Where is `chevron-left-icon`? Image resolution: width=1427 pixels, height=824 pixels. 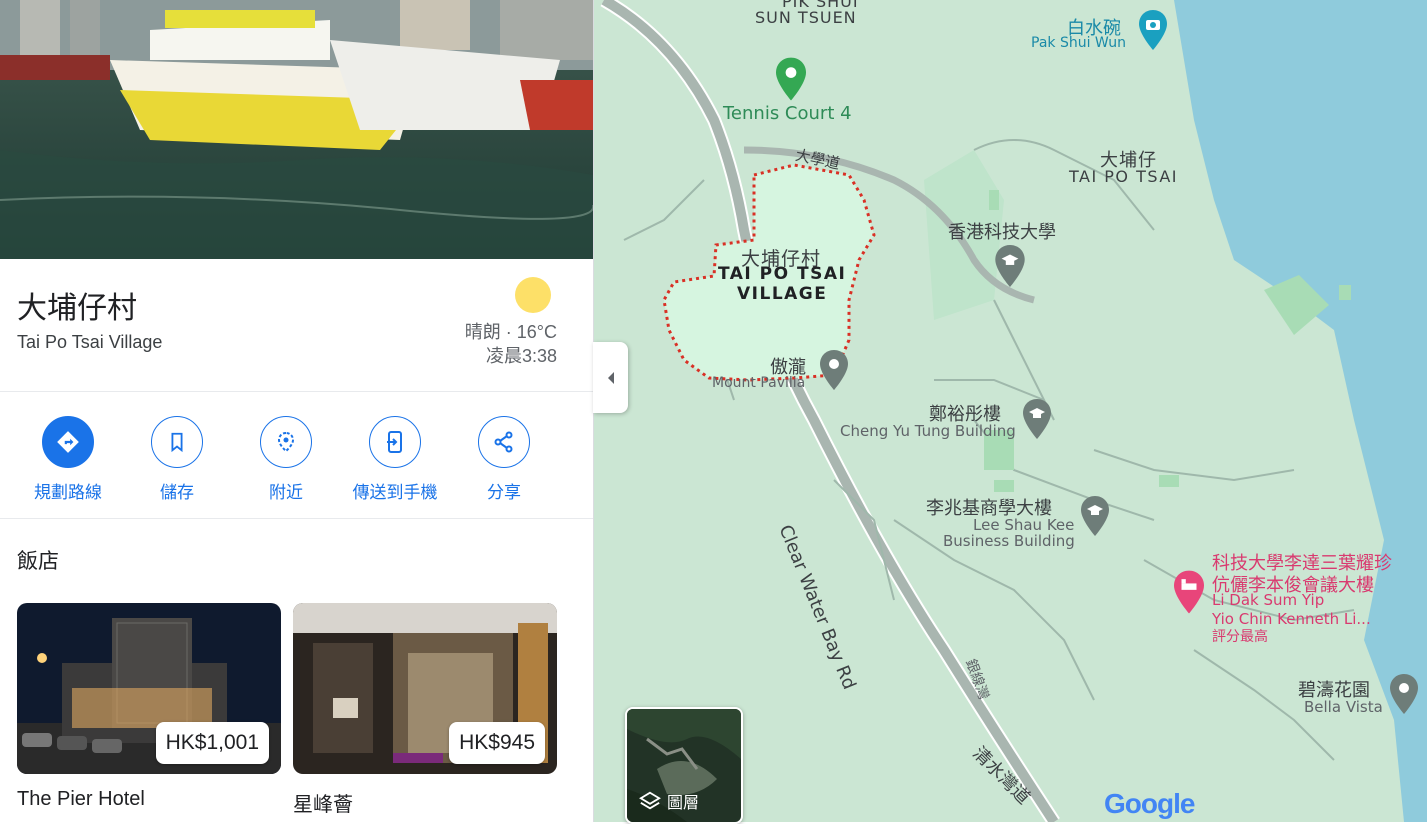
chevron-left-icon is located at coordinates (610, 377).